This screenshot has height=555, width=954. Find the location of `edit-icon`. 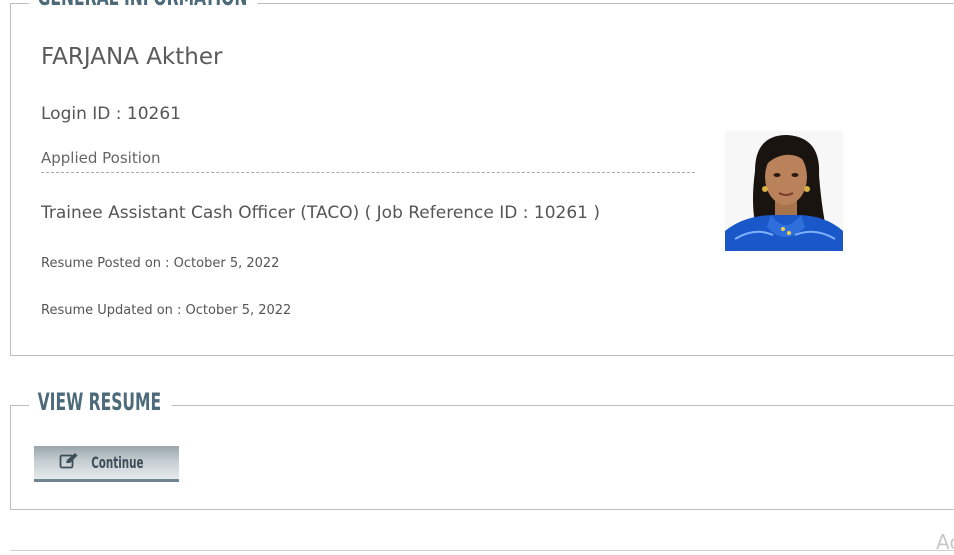

edit-icon is located at coordinates (69, 463).